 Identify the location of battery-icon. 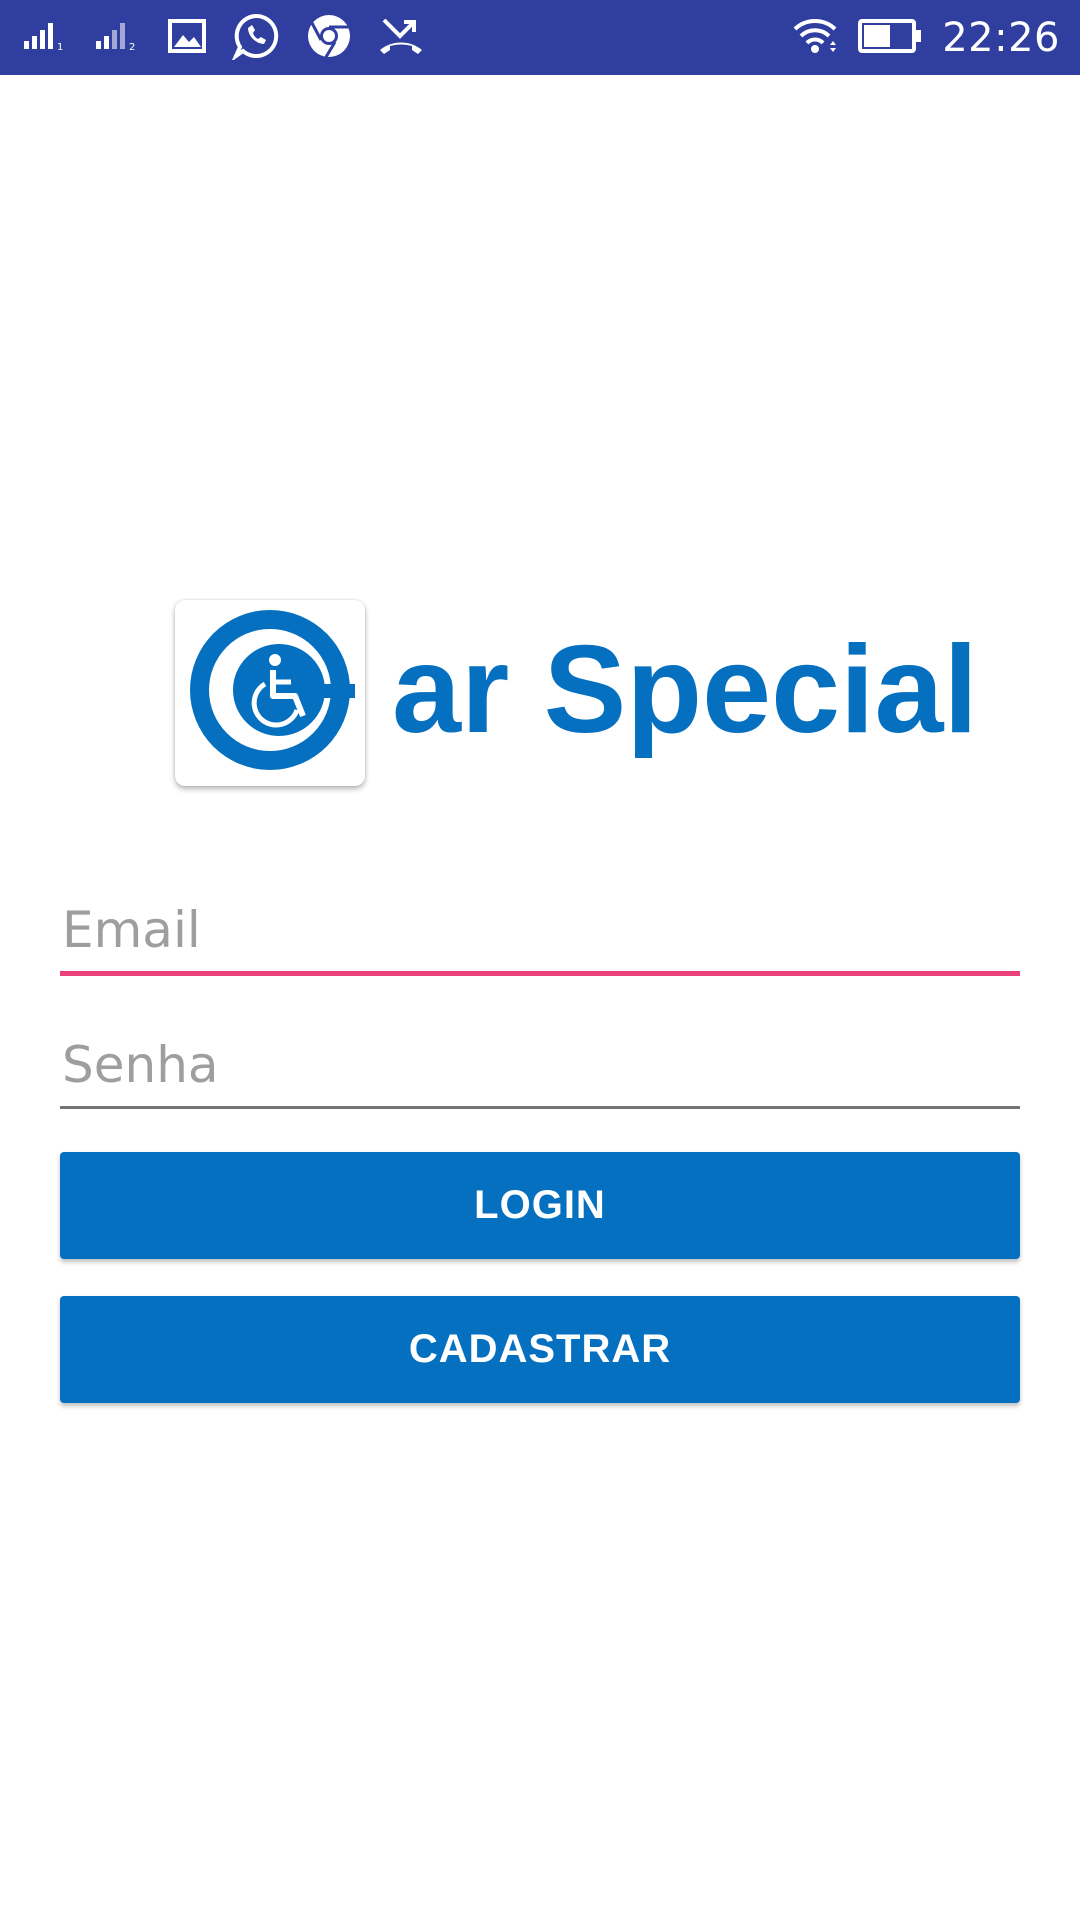
(890, 37).